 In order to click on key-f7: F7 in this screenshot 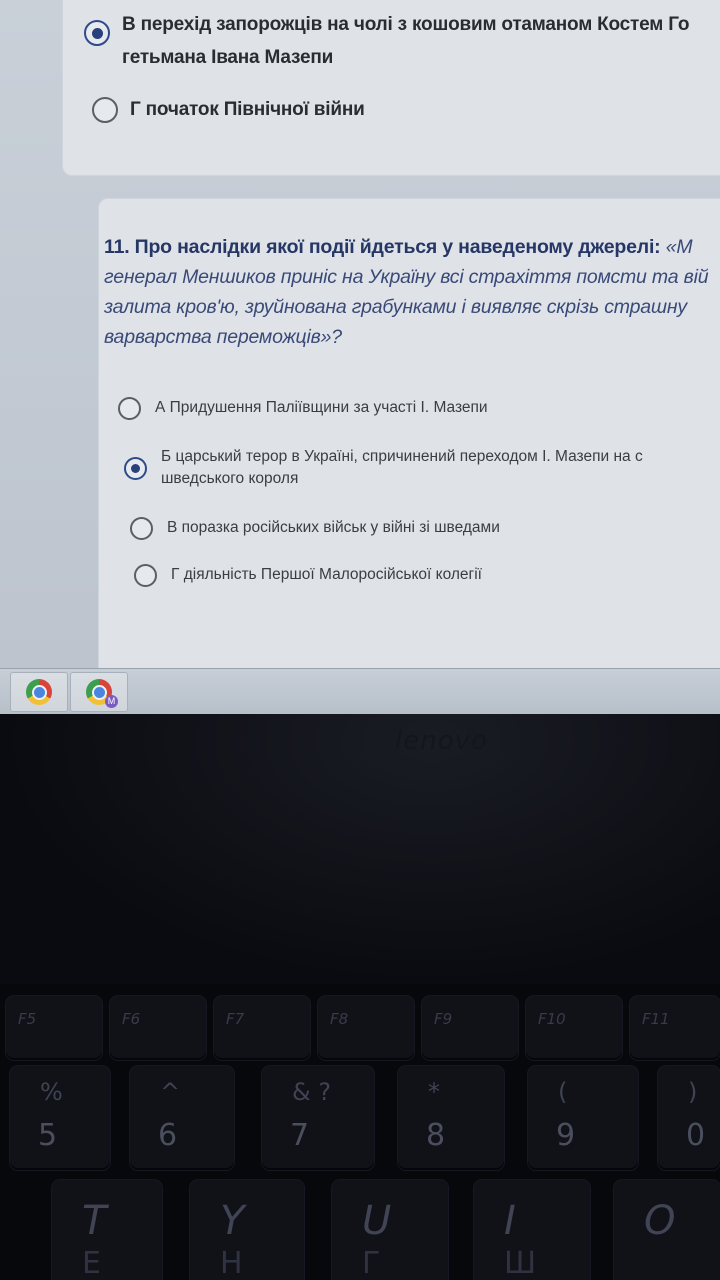, I will do `click(262, 1028)`.